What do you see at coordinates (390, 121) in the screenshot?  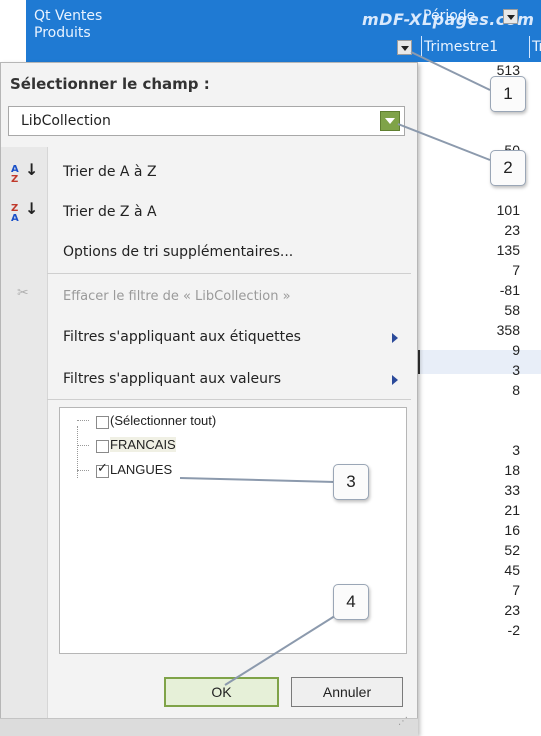 I see `dropdown-arrow-icon` at bounding box center [390, 121].